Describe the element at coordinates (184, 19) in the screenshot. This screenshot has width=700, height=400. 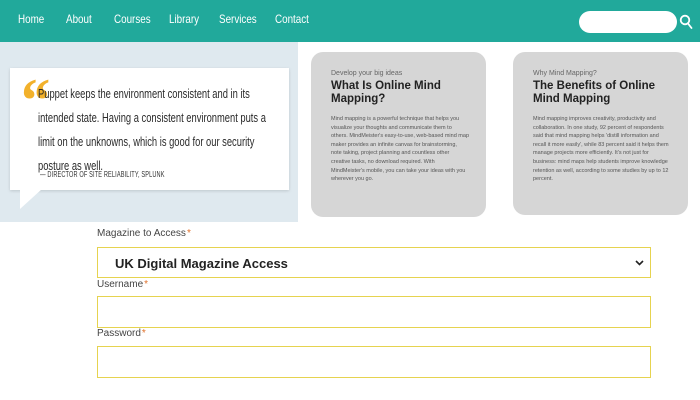
I see `nav-item-library: Library` at that location.